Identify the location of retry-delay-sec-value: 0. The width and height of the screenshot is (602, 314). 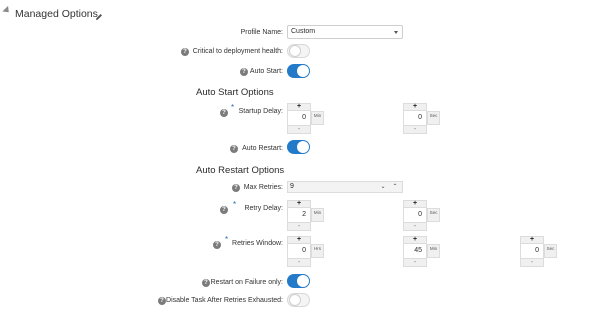
(415, 215).